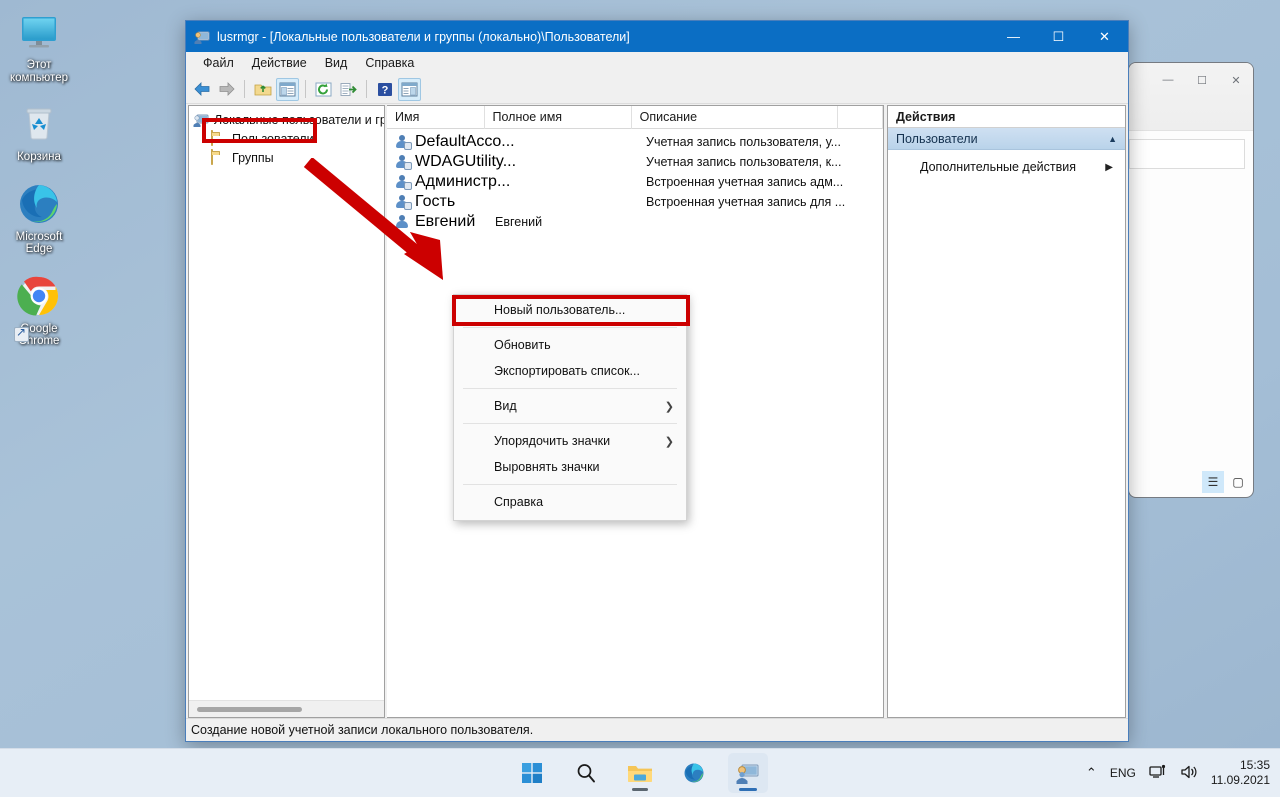 The width and height of the screenshot is (1280, 797). What do you see at coordinates (1123, 773) in the screenshot?
I see `language-indicator: ENG` at bounding box center [1123, 773].